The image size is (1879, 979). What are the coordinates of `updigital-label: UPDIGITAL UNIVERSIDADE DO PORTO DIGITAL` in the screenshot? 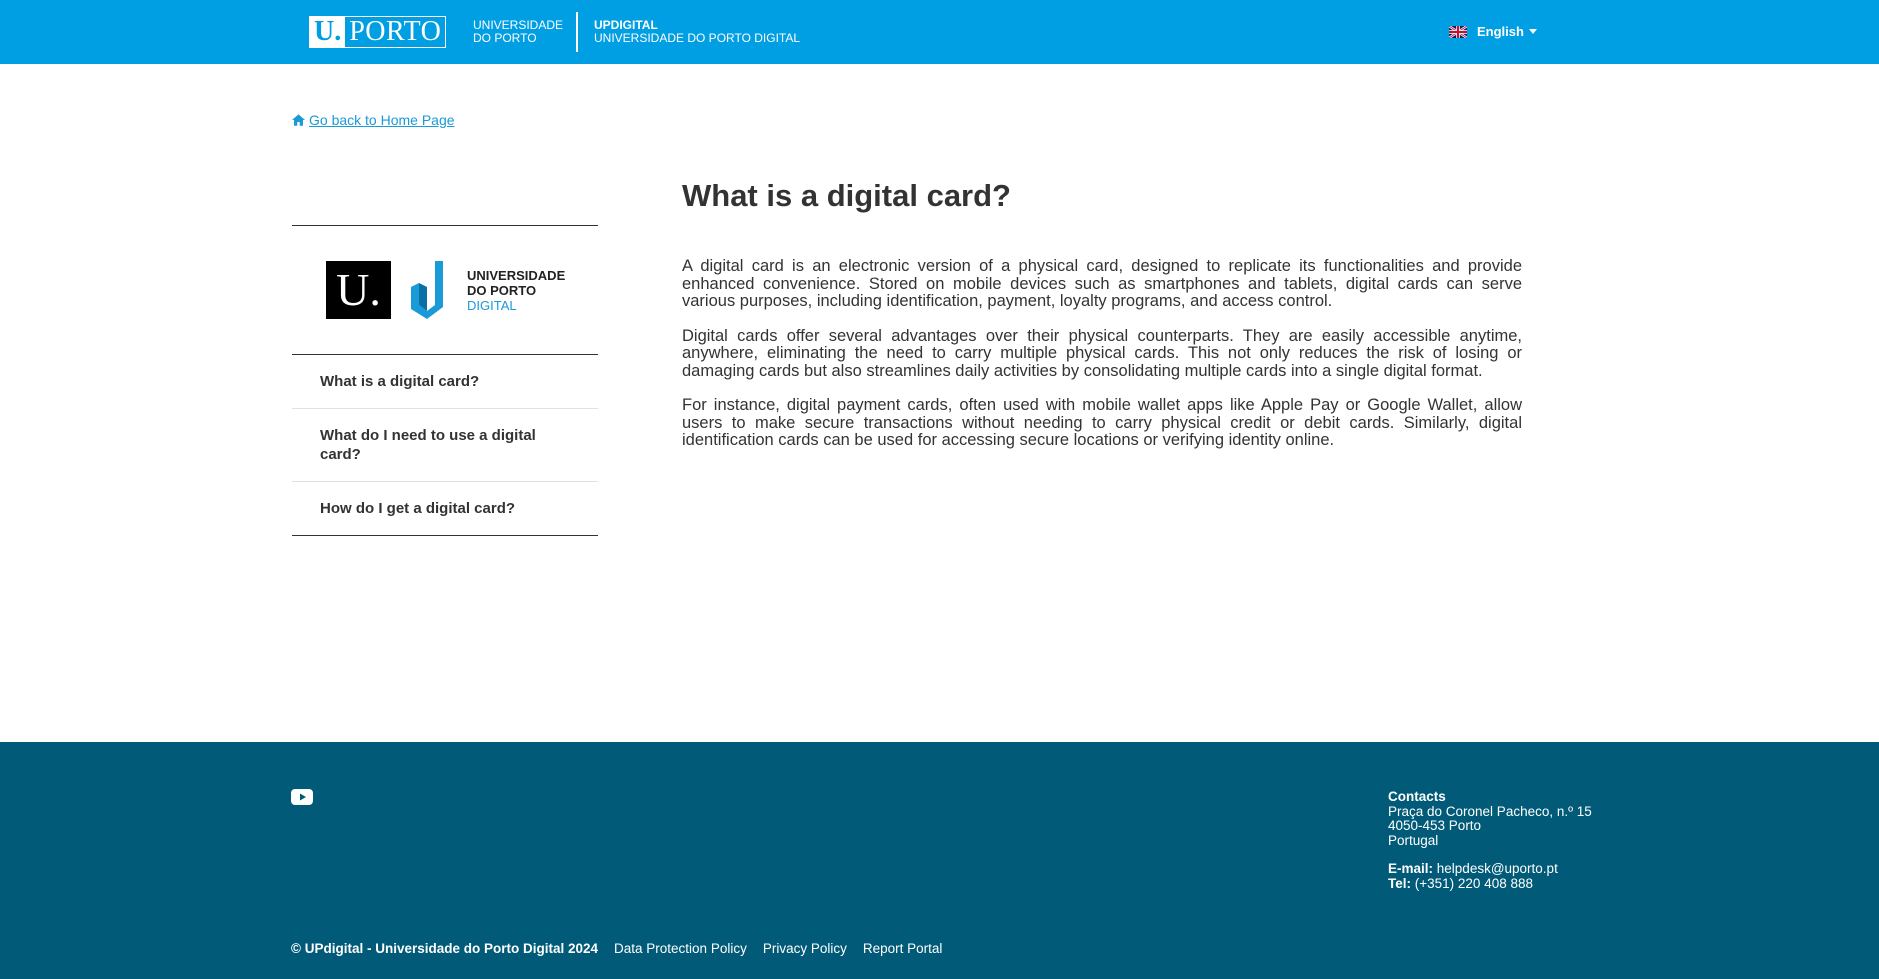 It's located at (697, 32).